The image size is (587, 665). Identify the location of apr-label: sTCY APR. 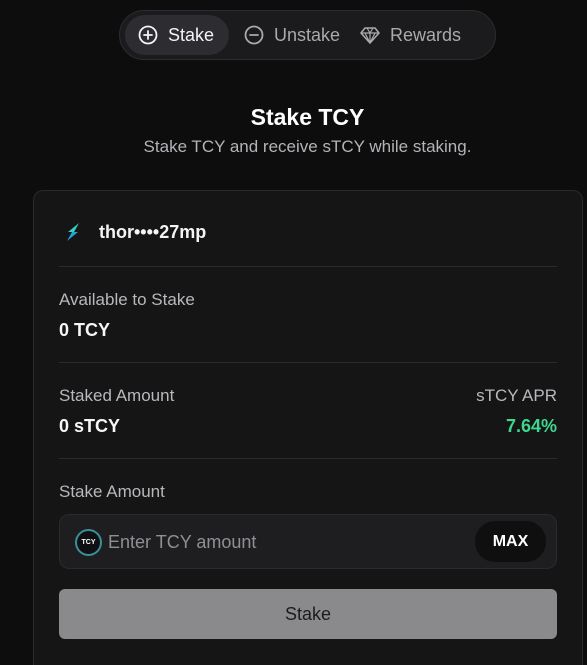
(516, 395).